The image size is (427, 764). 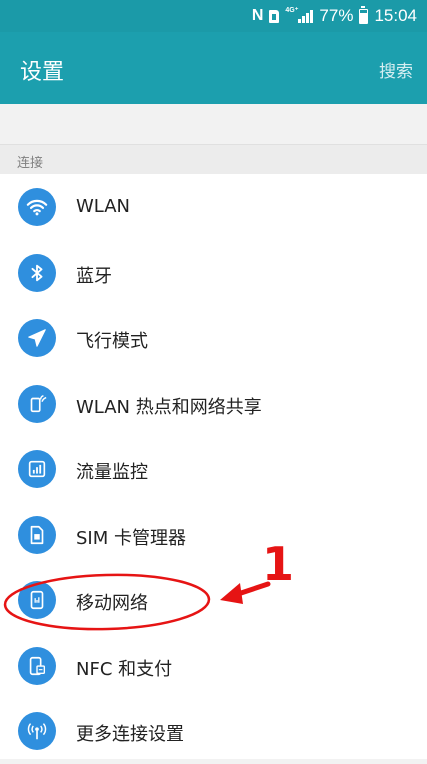 I want to click on wifi-icon, so click(x=37, y=207).